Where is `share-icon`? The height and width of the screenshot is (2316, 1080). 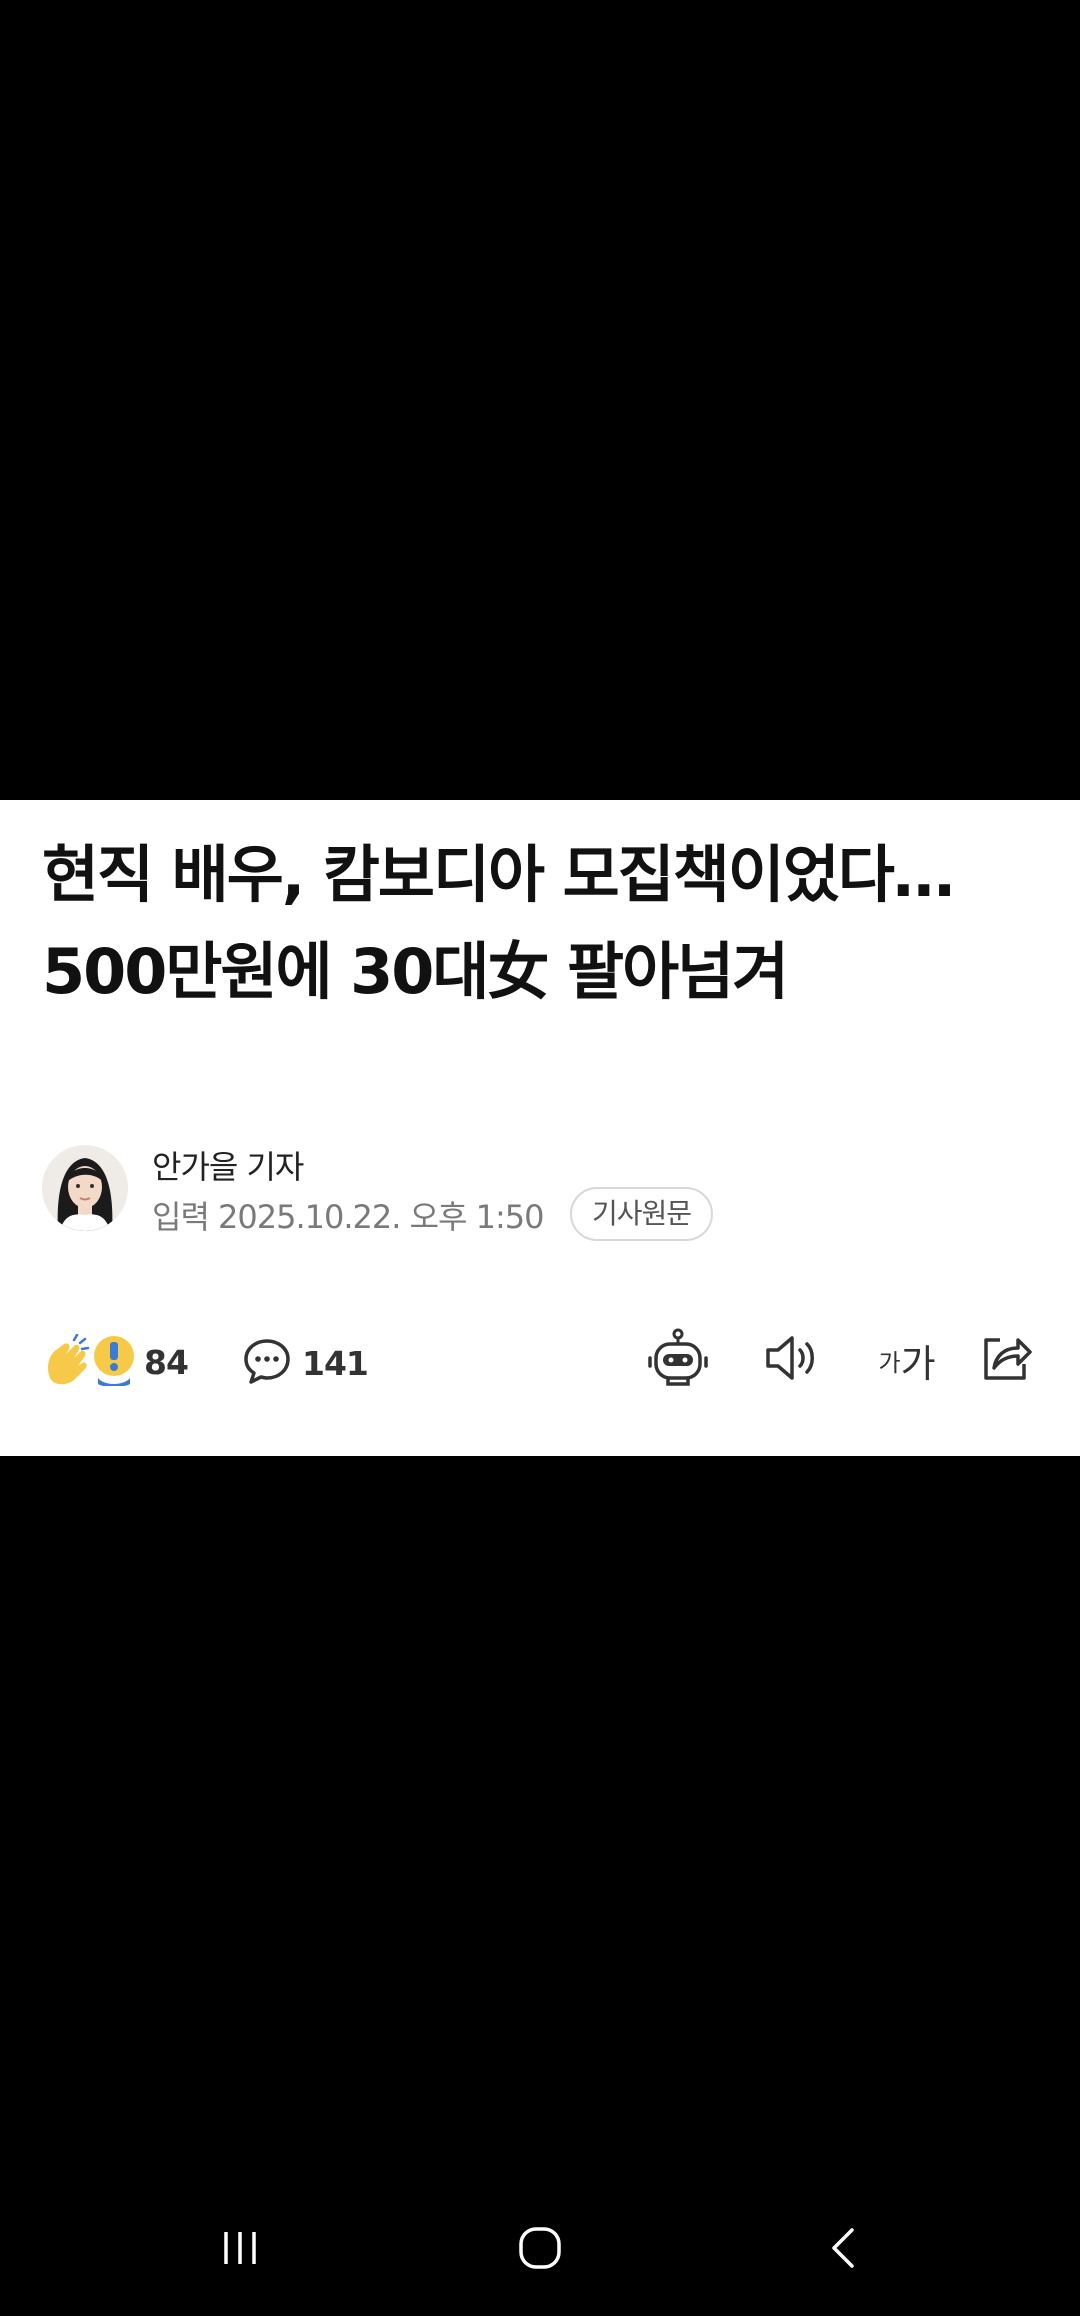
share-icon is located at coordinates (1006, 1360).